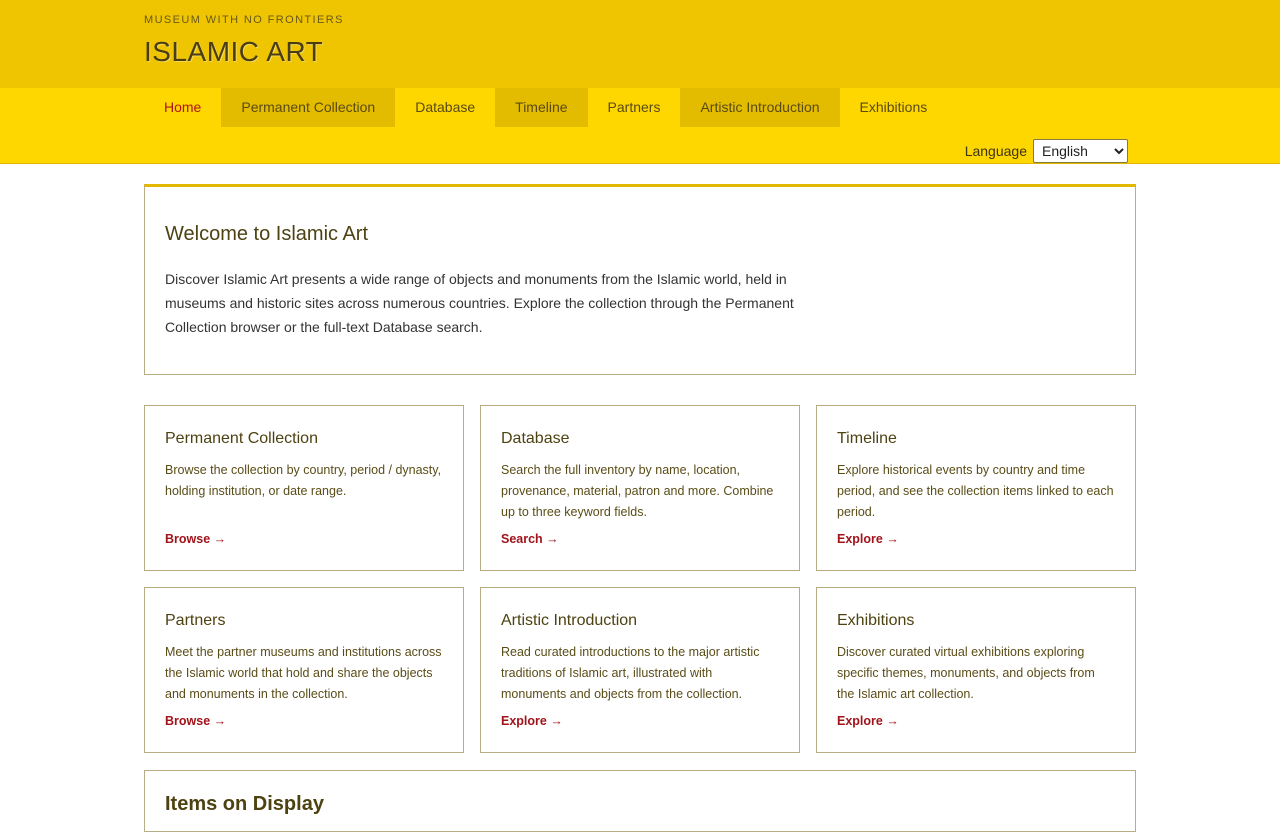 The image size is (1280, 832). I want to click on nav-item-permanent-collection: Permanent Collection, so click(308, 107).